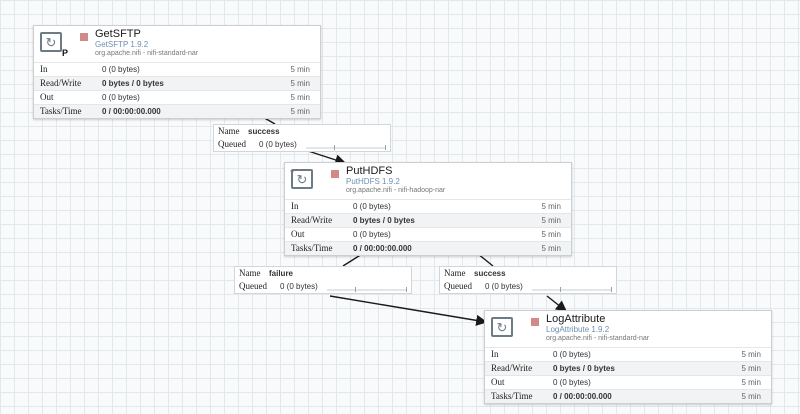  What do you see at coordinates (118, 34) in the screenshot?
I see `processor-name: GetSFTP` at bounding box center [118, 34].